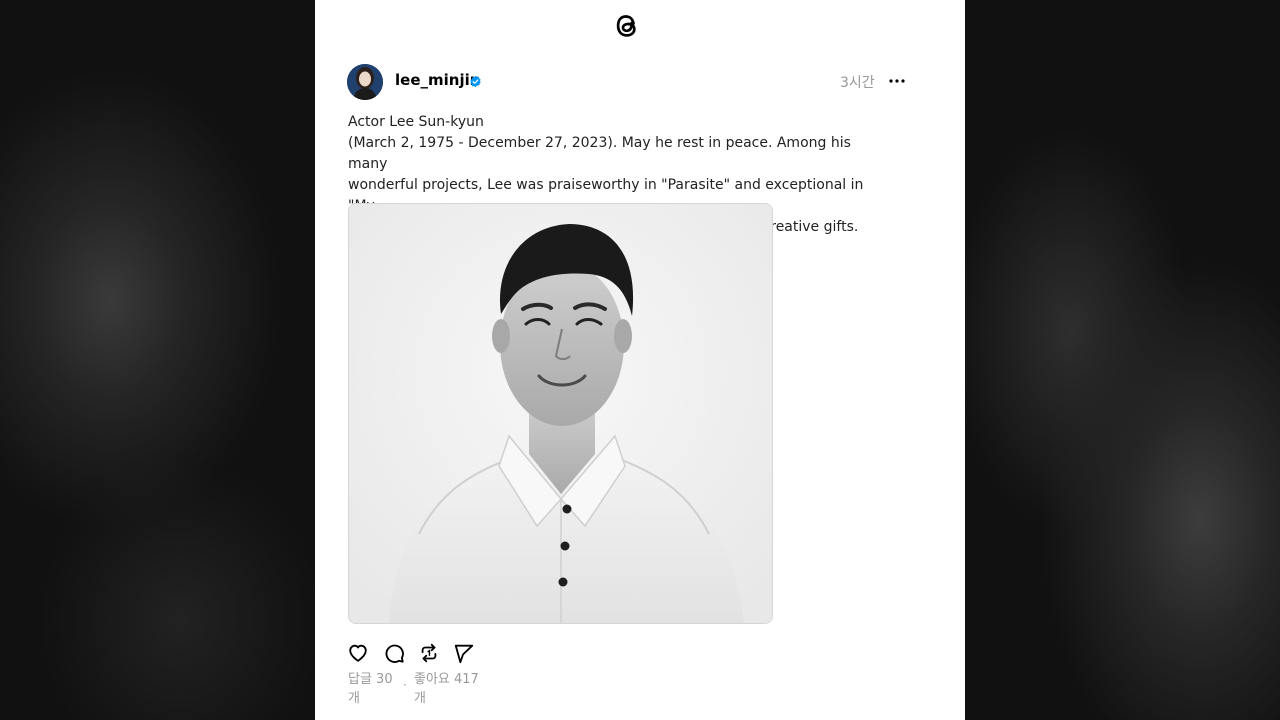 The height and width of the screenshot is (720, 1280). What do you see at coordinates (627, 25) in the screenshot?
I see `threads-logo-icon` at bounding box center [627, 25].